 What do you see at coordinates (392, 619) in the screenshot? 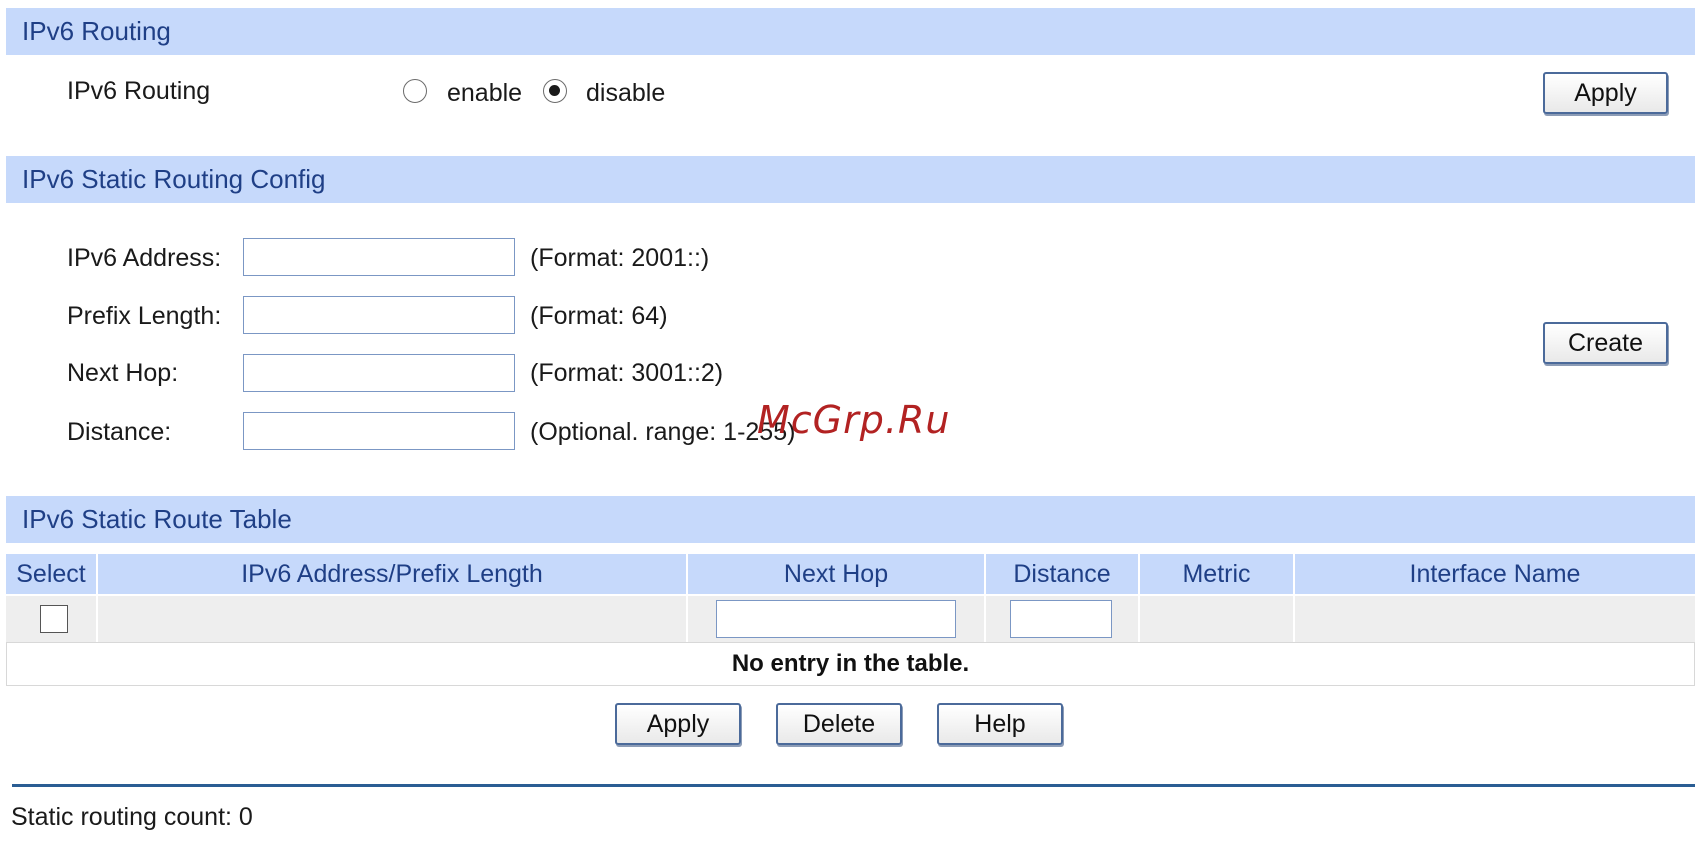
I see `filter-cell-address` at bounding box center [392, 619].